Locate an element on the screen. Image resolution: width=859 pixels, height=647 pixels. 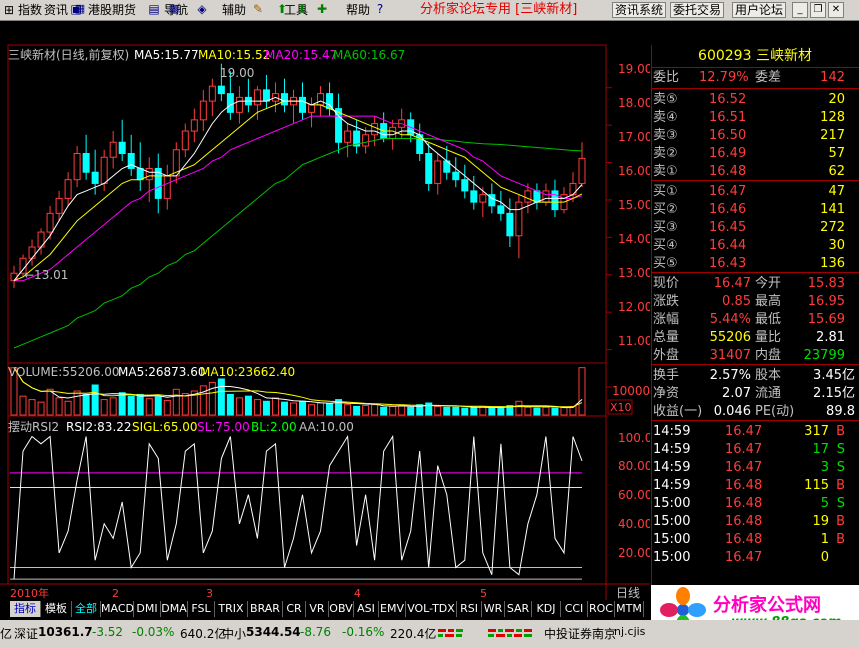
broker-name: 中投证券南京 is located at coordinates (580, 633).